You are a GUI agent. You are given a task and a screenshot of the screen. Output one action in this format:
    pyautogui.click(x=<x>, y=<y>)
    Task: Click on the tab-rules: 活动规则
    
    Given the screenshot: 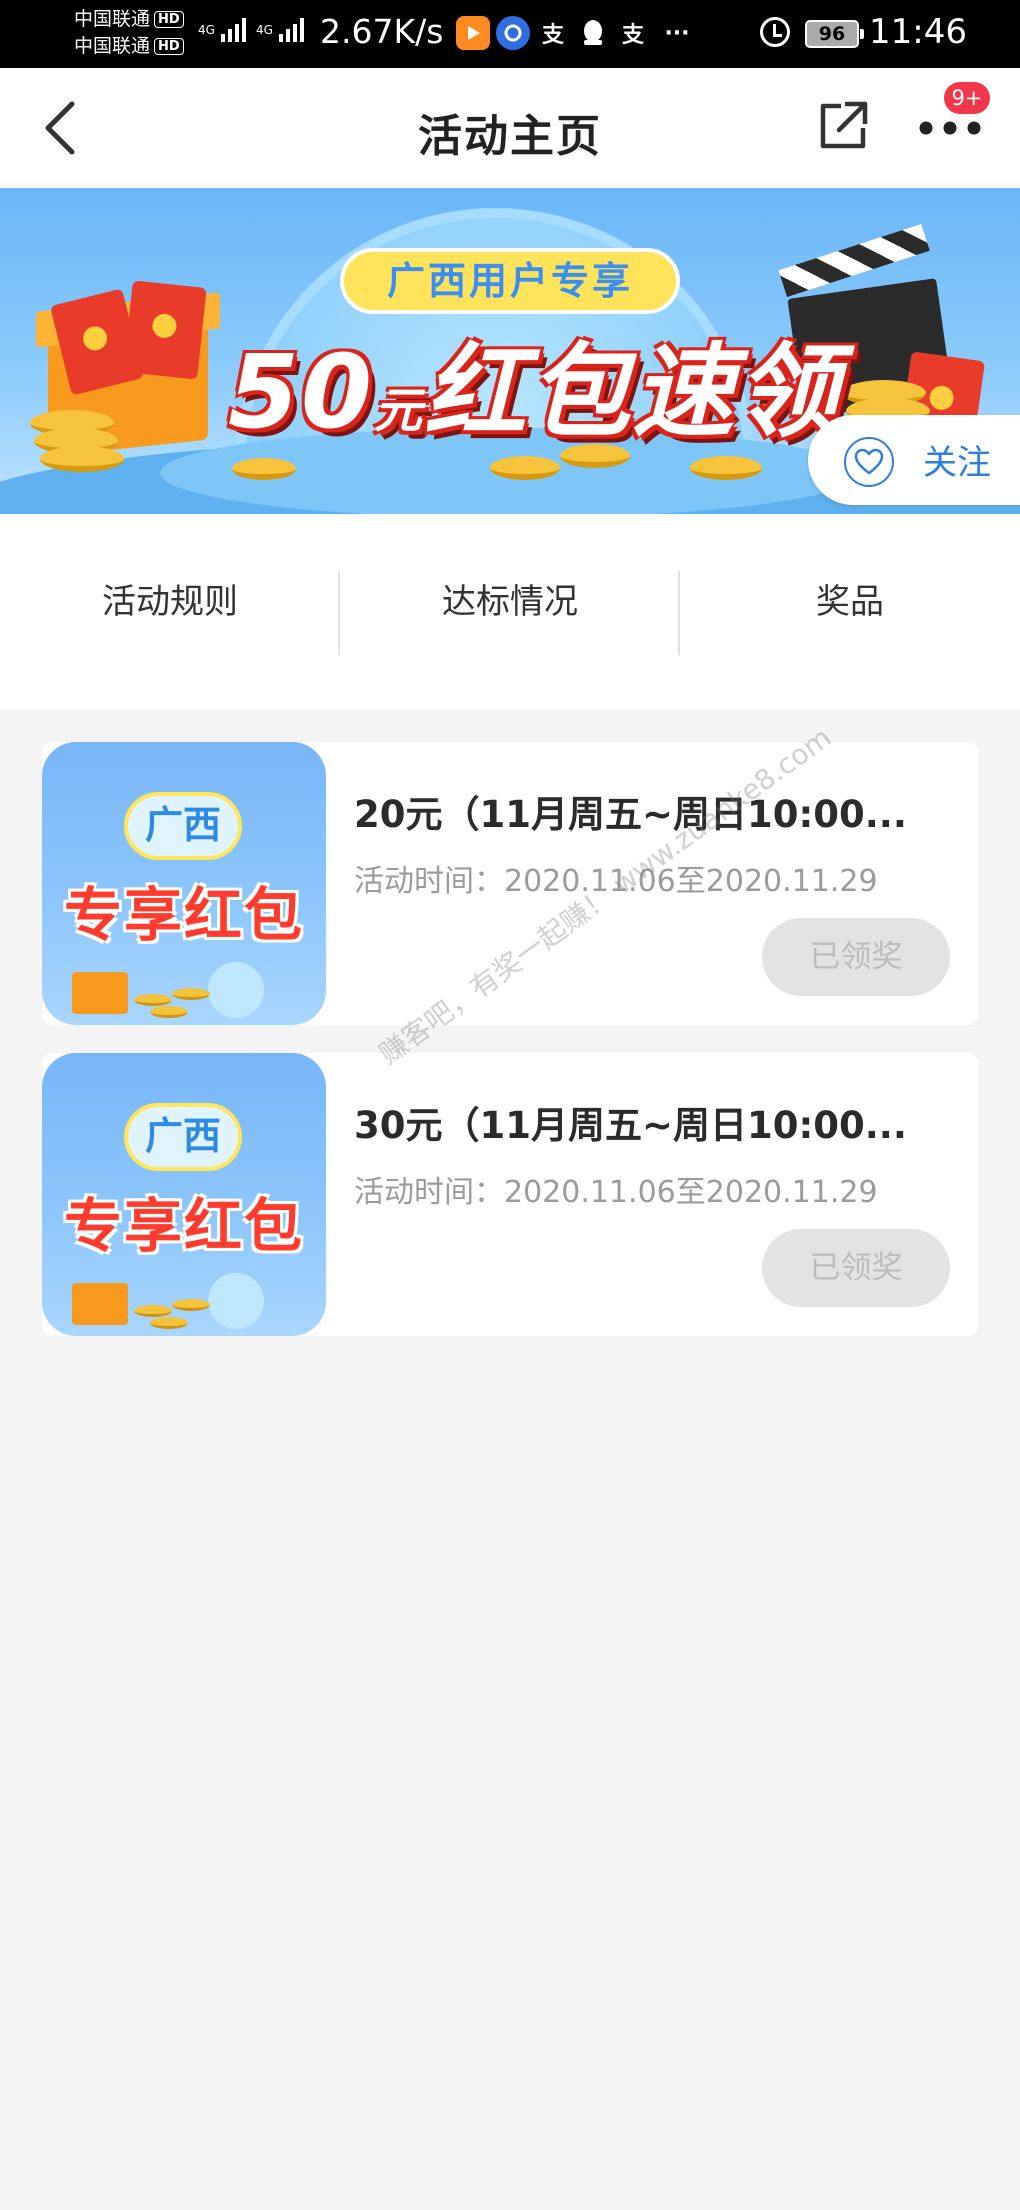 What is the action you would take?
    pyautogui.click(x=170, y=598)
    